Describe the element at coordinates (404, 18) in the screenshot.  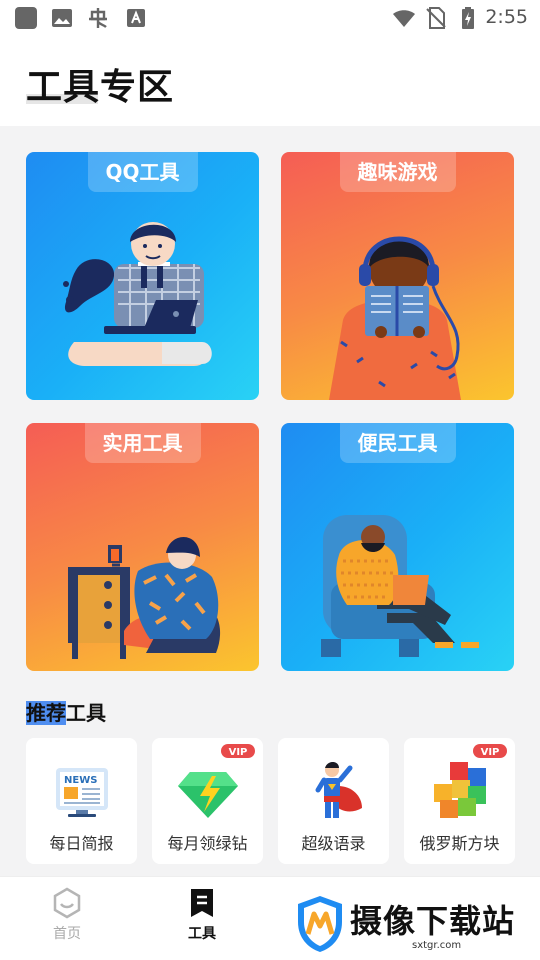
I see `wifi-icon` at that location.